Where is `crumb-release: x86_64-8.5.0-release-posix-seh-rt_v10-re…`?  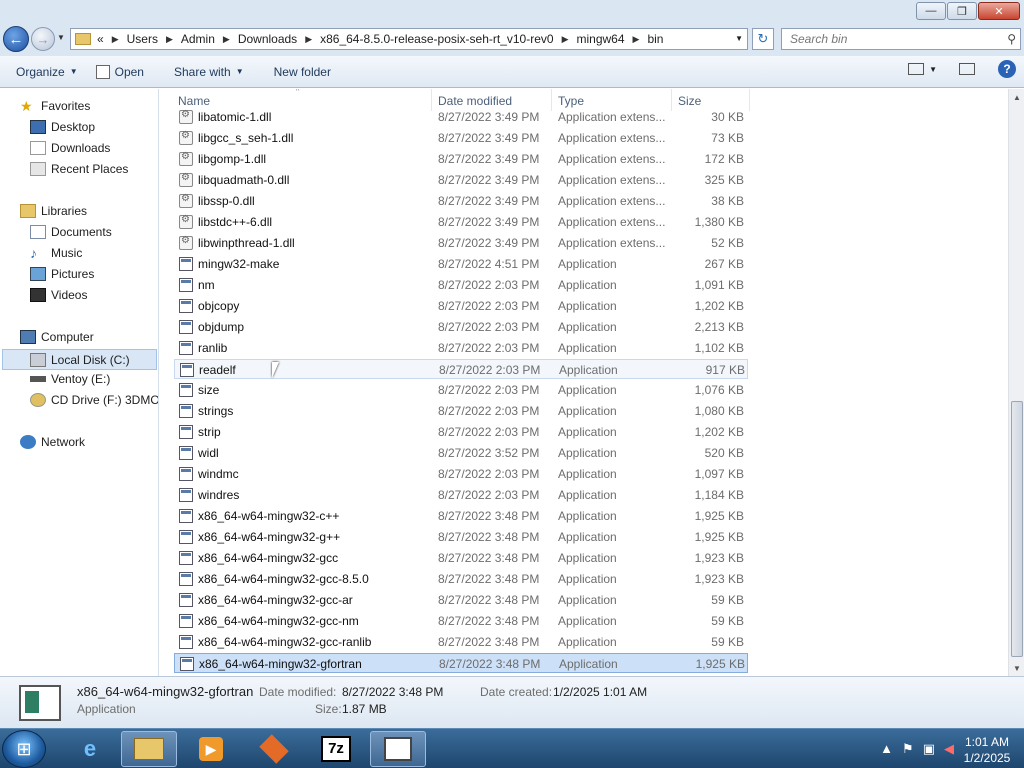 crumb-release: x86_64-8.5.0-release-posix-seh-rt_v10-re… is located at coordinates (436, 39).